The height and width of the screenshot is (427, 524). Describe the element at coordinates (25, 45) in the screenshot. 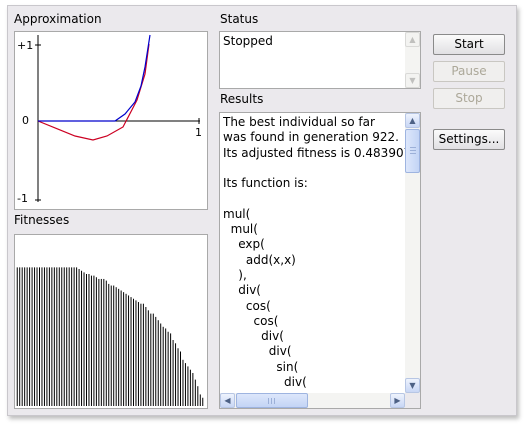

I see `y-tick-label-top: +1` at that location.